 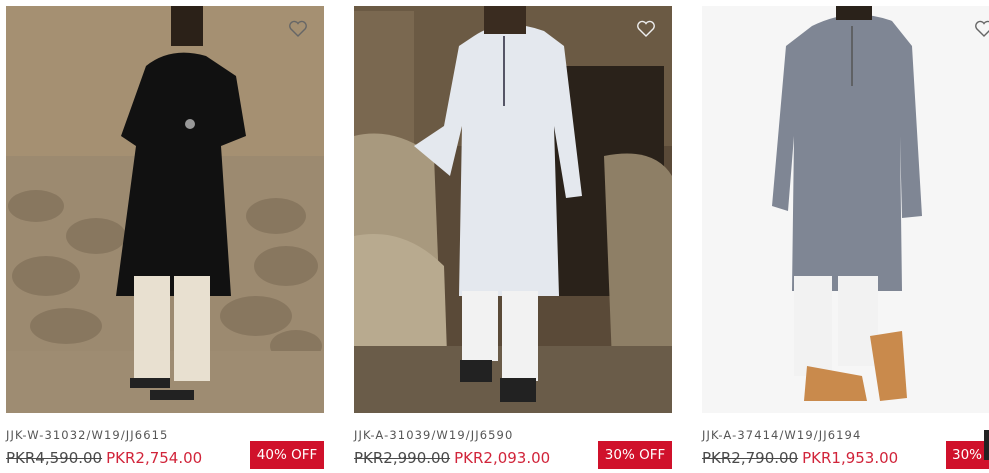 What do you see at coordinates (967, 455) in the screenshot?
I see `discount-badge: 30%` at bounding box center [967, 455].